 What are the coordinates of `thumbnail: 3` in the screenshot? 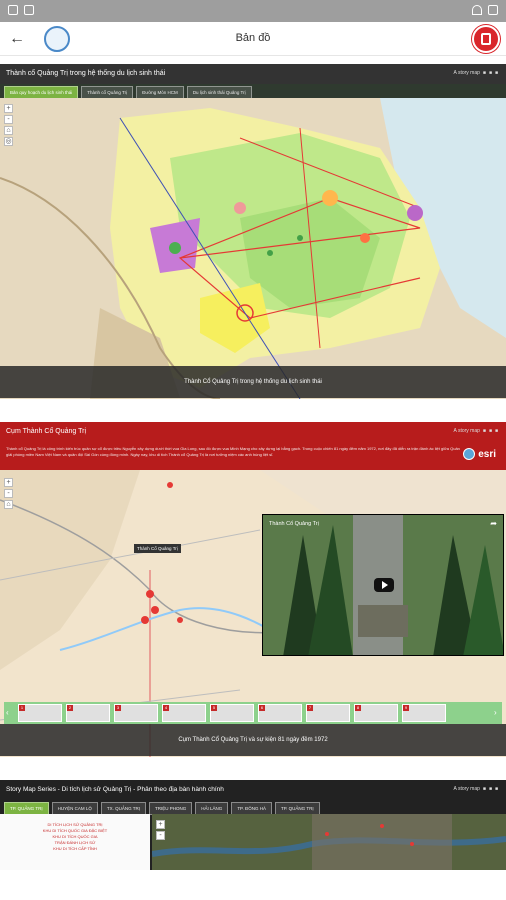 It's located at (136, 713).